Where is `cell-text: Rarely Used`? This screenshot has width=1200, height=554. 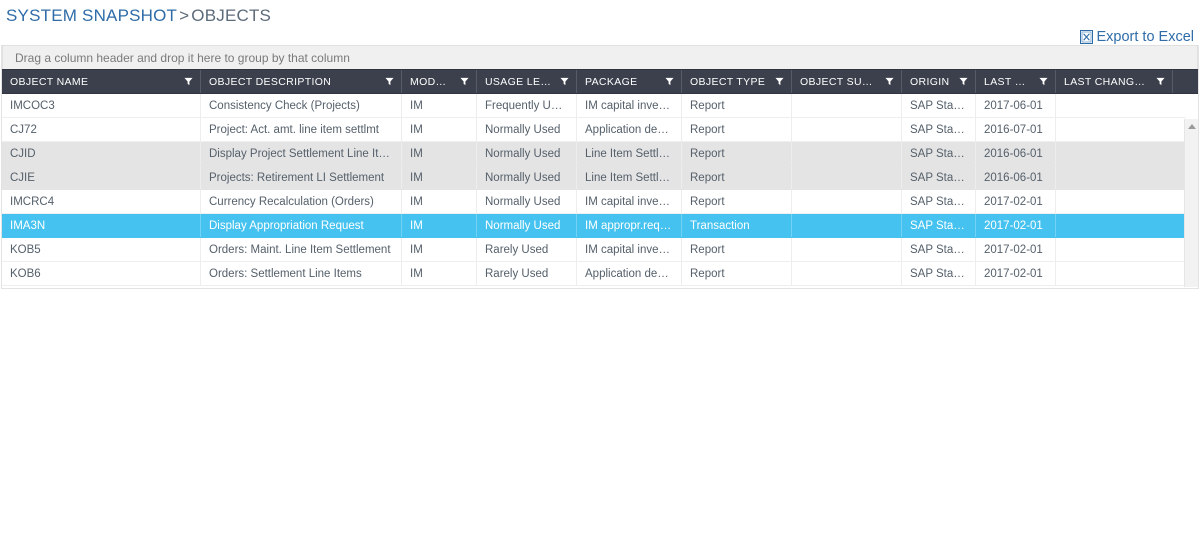 cell-text: Rarely Used is located at coordinates (517, 273).